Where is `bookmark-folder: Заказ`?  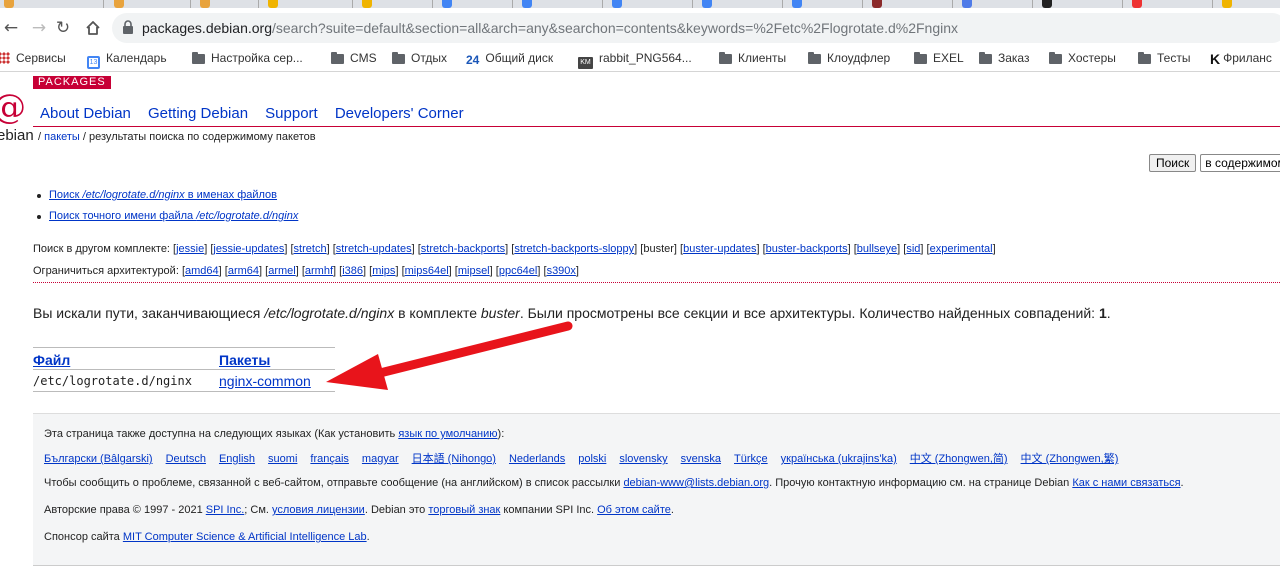
bookmark-folder: Заказ is located at coordinates (1004, 58).